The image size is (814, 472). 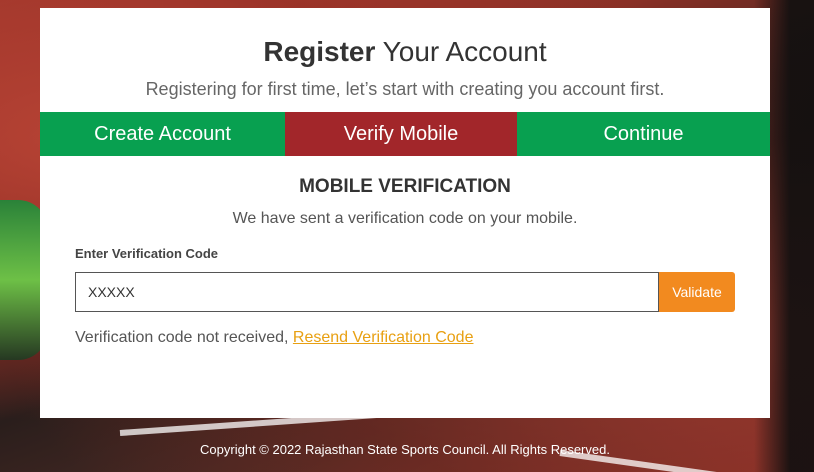 I want to click on resend-code-link: Resend Verification Code, so click(x=383, y=337).